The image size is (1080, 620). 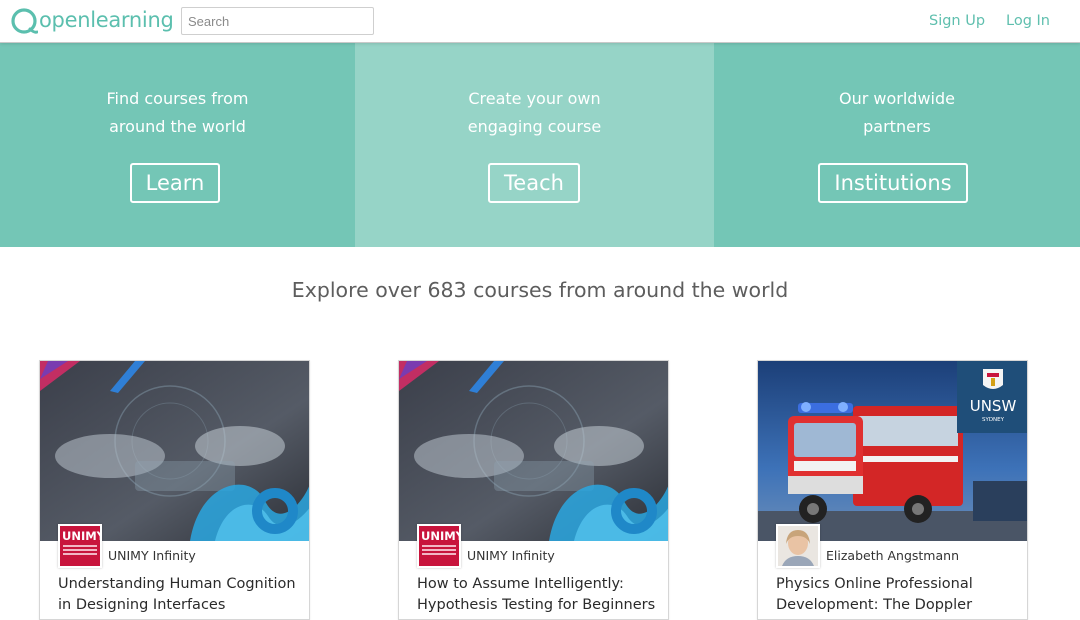 What do you see at coordinates (893, 183) in the screenshot?
I see `institutions-button: Institutions` at bounding box center [893, 183].